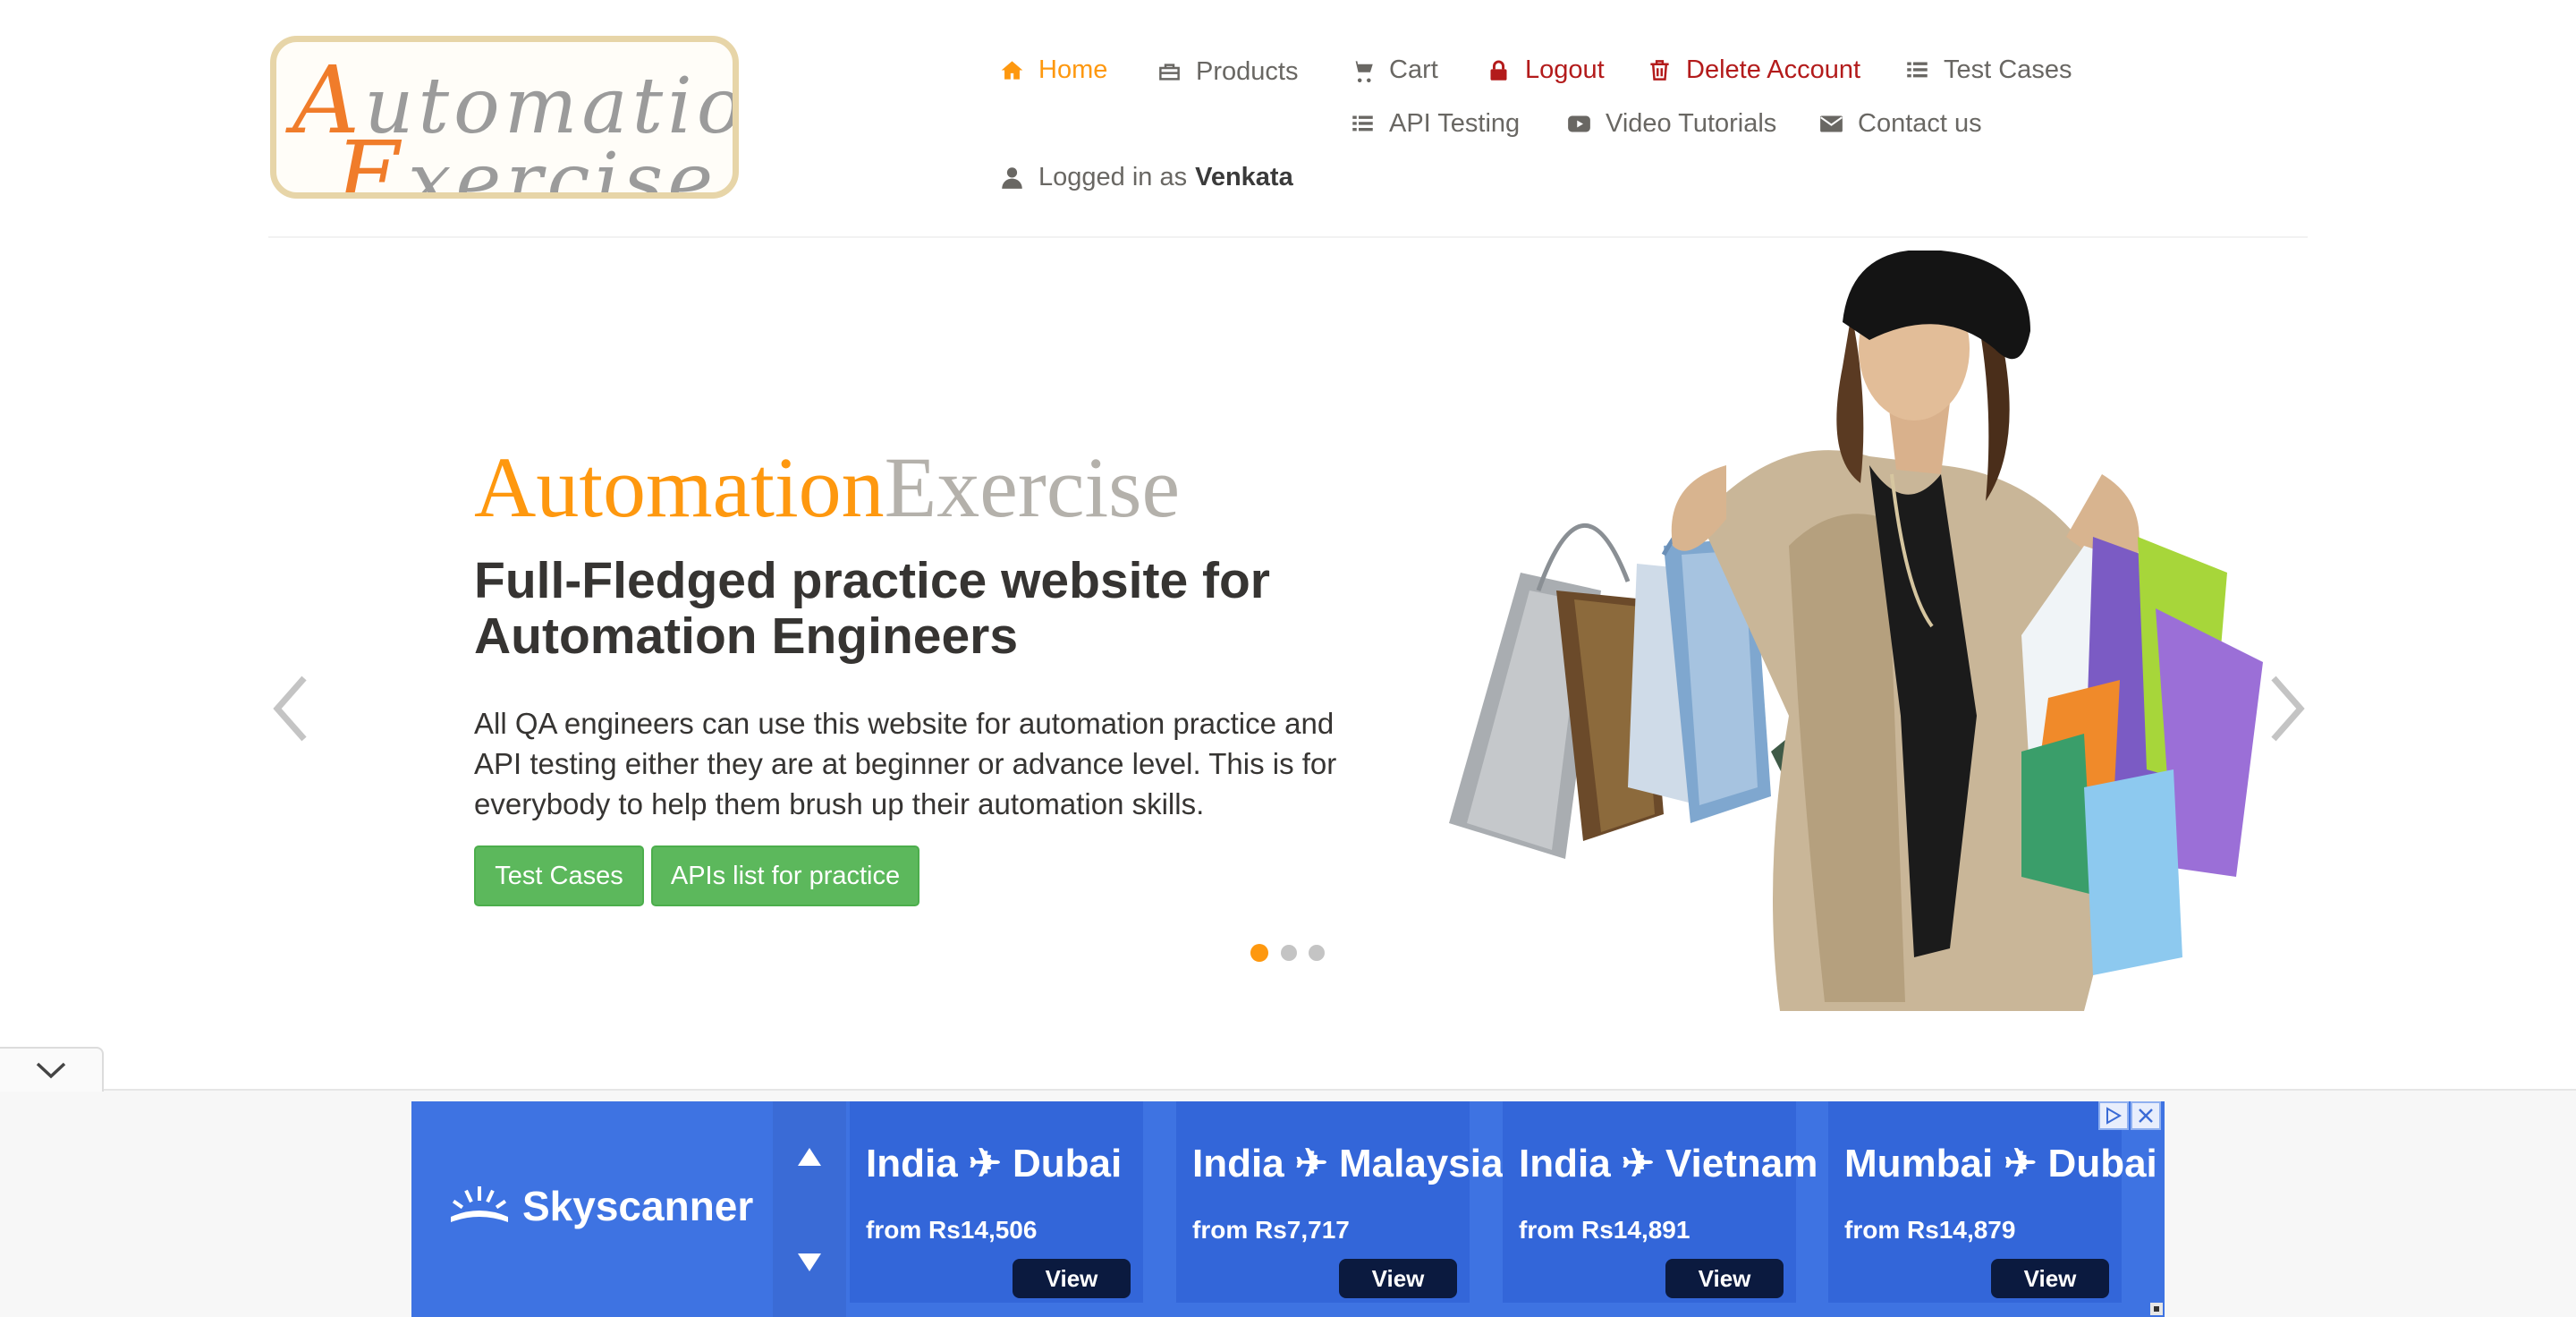 The image size is (2576, 1317). I want to click on lock-icon, so click(1498, 70).